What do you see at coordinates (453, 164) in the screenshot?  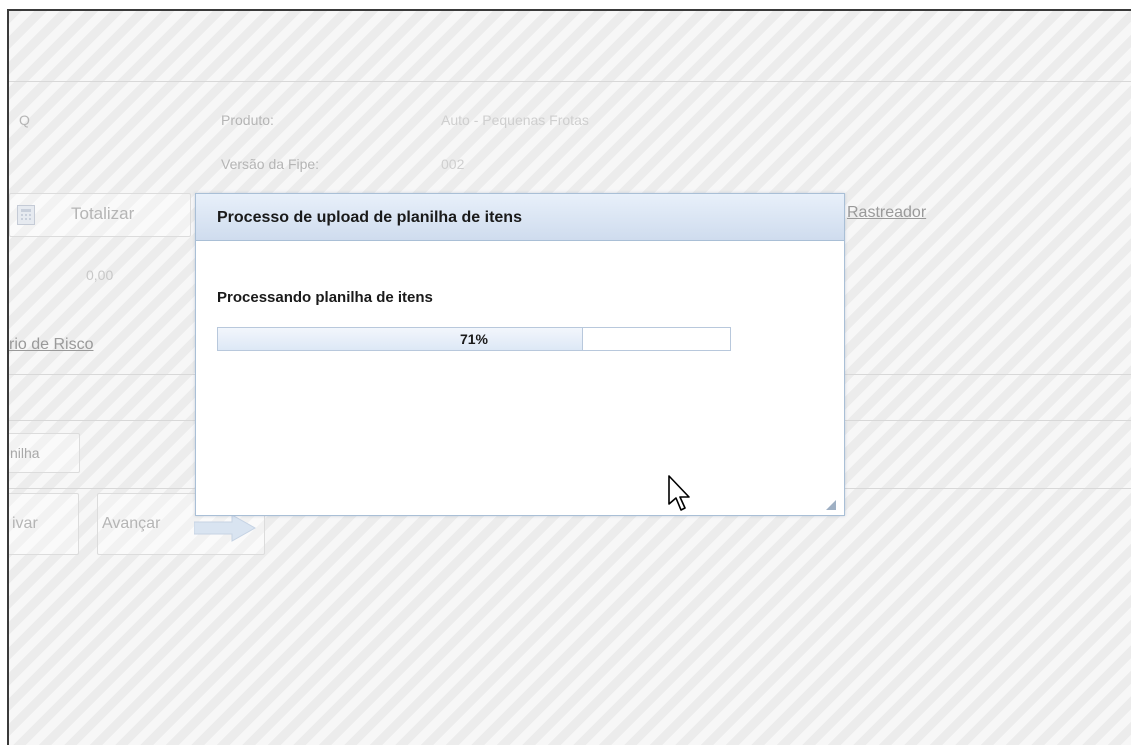 I see `versao-fipe-value: 002` at bounding box center [453, 164].